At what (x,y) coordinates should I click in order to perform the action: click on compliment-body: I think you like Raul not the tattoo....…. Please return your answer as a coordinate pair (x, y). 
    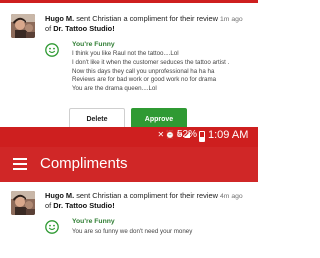
    Looking at the image, I should click on (150, 72).